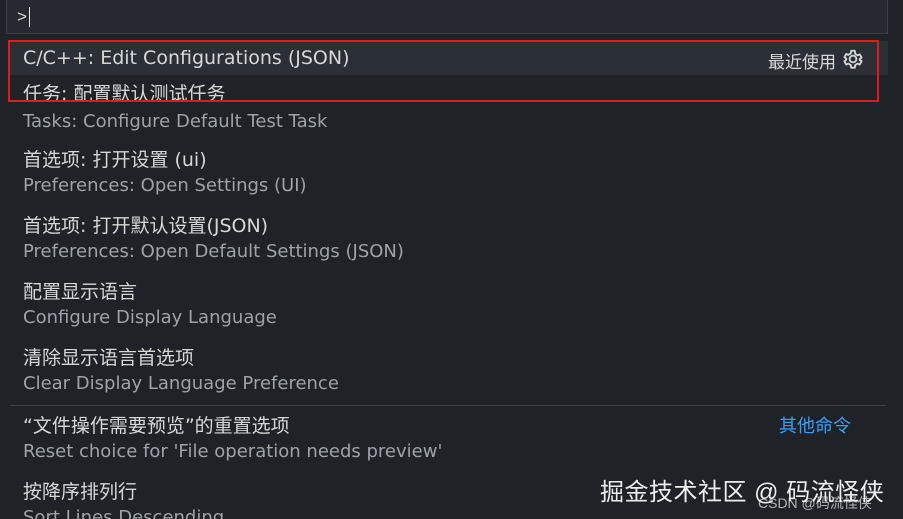 The height and width of the screenshot is (519, 903). I want to click on command-item-label: 首选项: 打开设置 (ui), so click(115, 160).